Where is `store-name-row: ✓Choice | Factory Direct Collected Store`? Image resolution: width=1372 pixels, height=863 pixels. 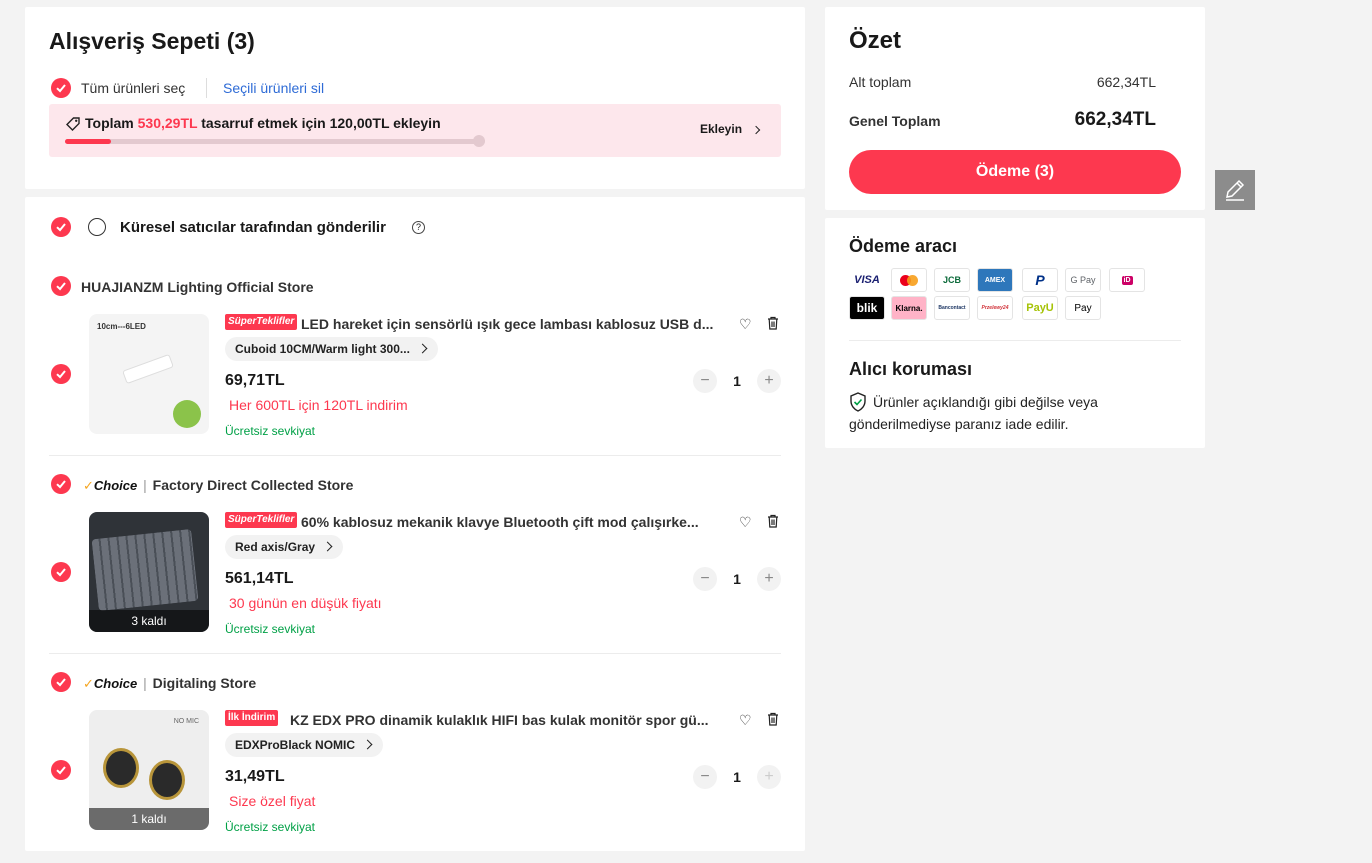
store-name-row: ✓Choice | Factory Direct Collected Store is located at coordinates (218, 485).